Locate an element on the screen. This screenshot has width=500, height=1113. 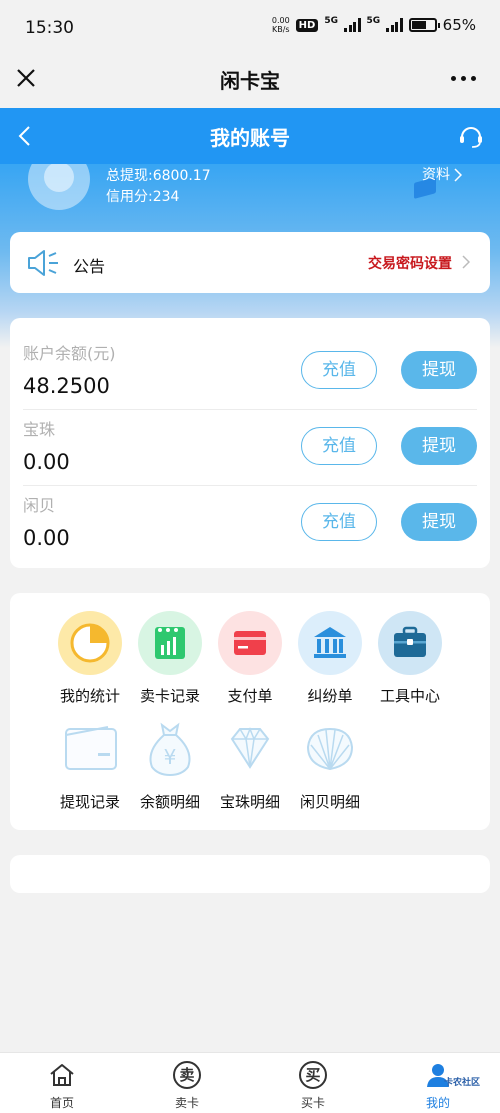
trade-password-link: 交易密码设置 is located at coordinates (410, 263).